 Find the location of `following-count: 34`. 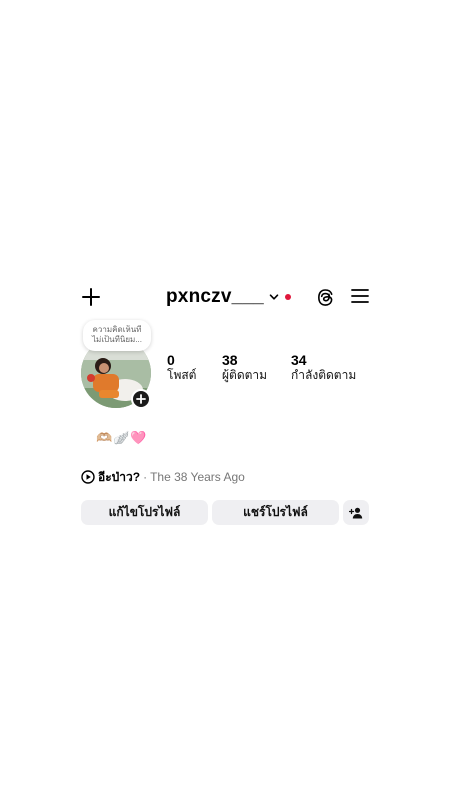

following-count: 34 is located at coordinates (299, 360).